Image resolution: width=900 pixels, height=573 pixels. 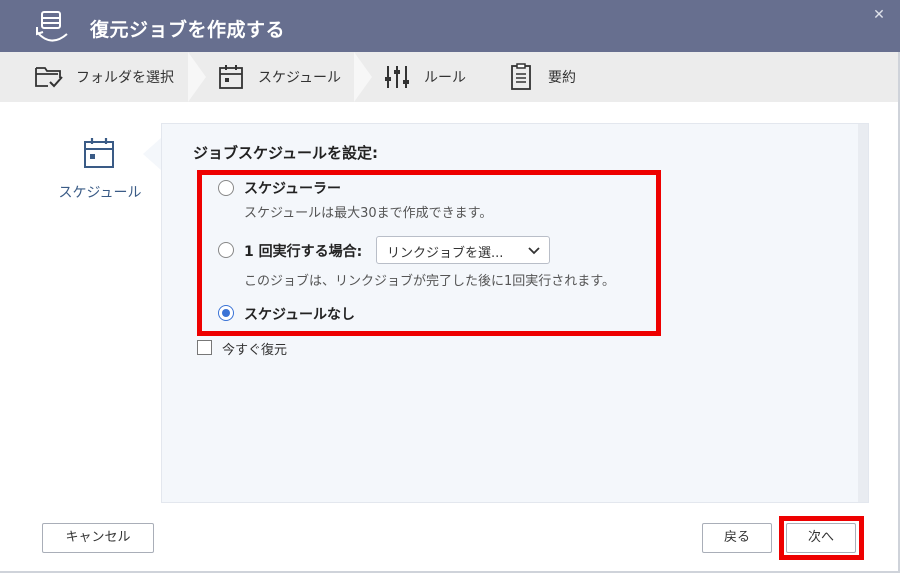 I want to click on restore-drive-icon, so click(x=52, y=26).